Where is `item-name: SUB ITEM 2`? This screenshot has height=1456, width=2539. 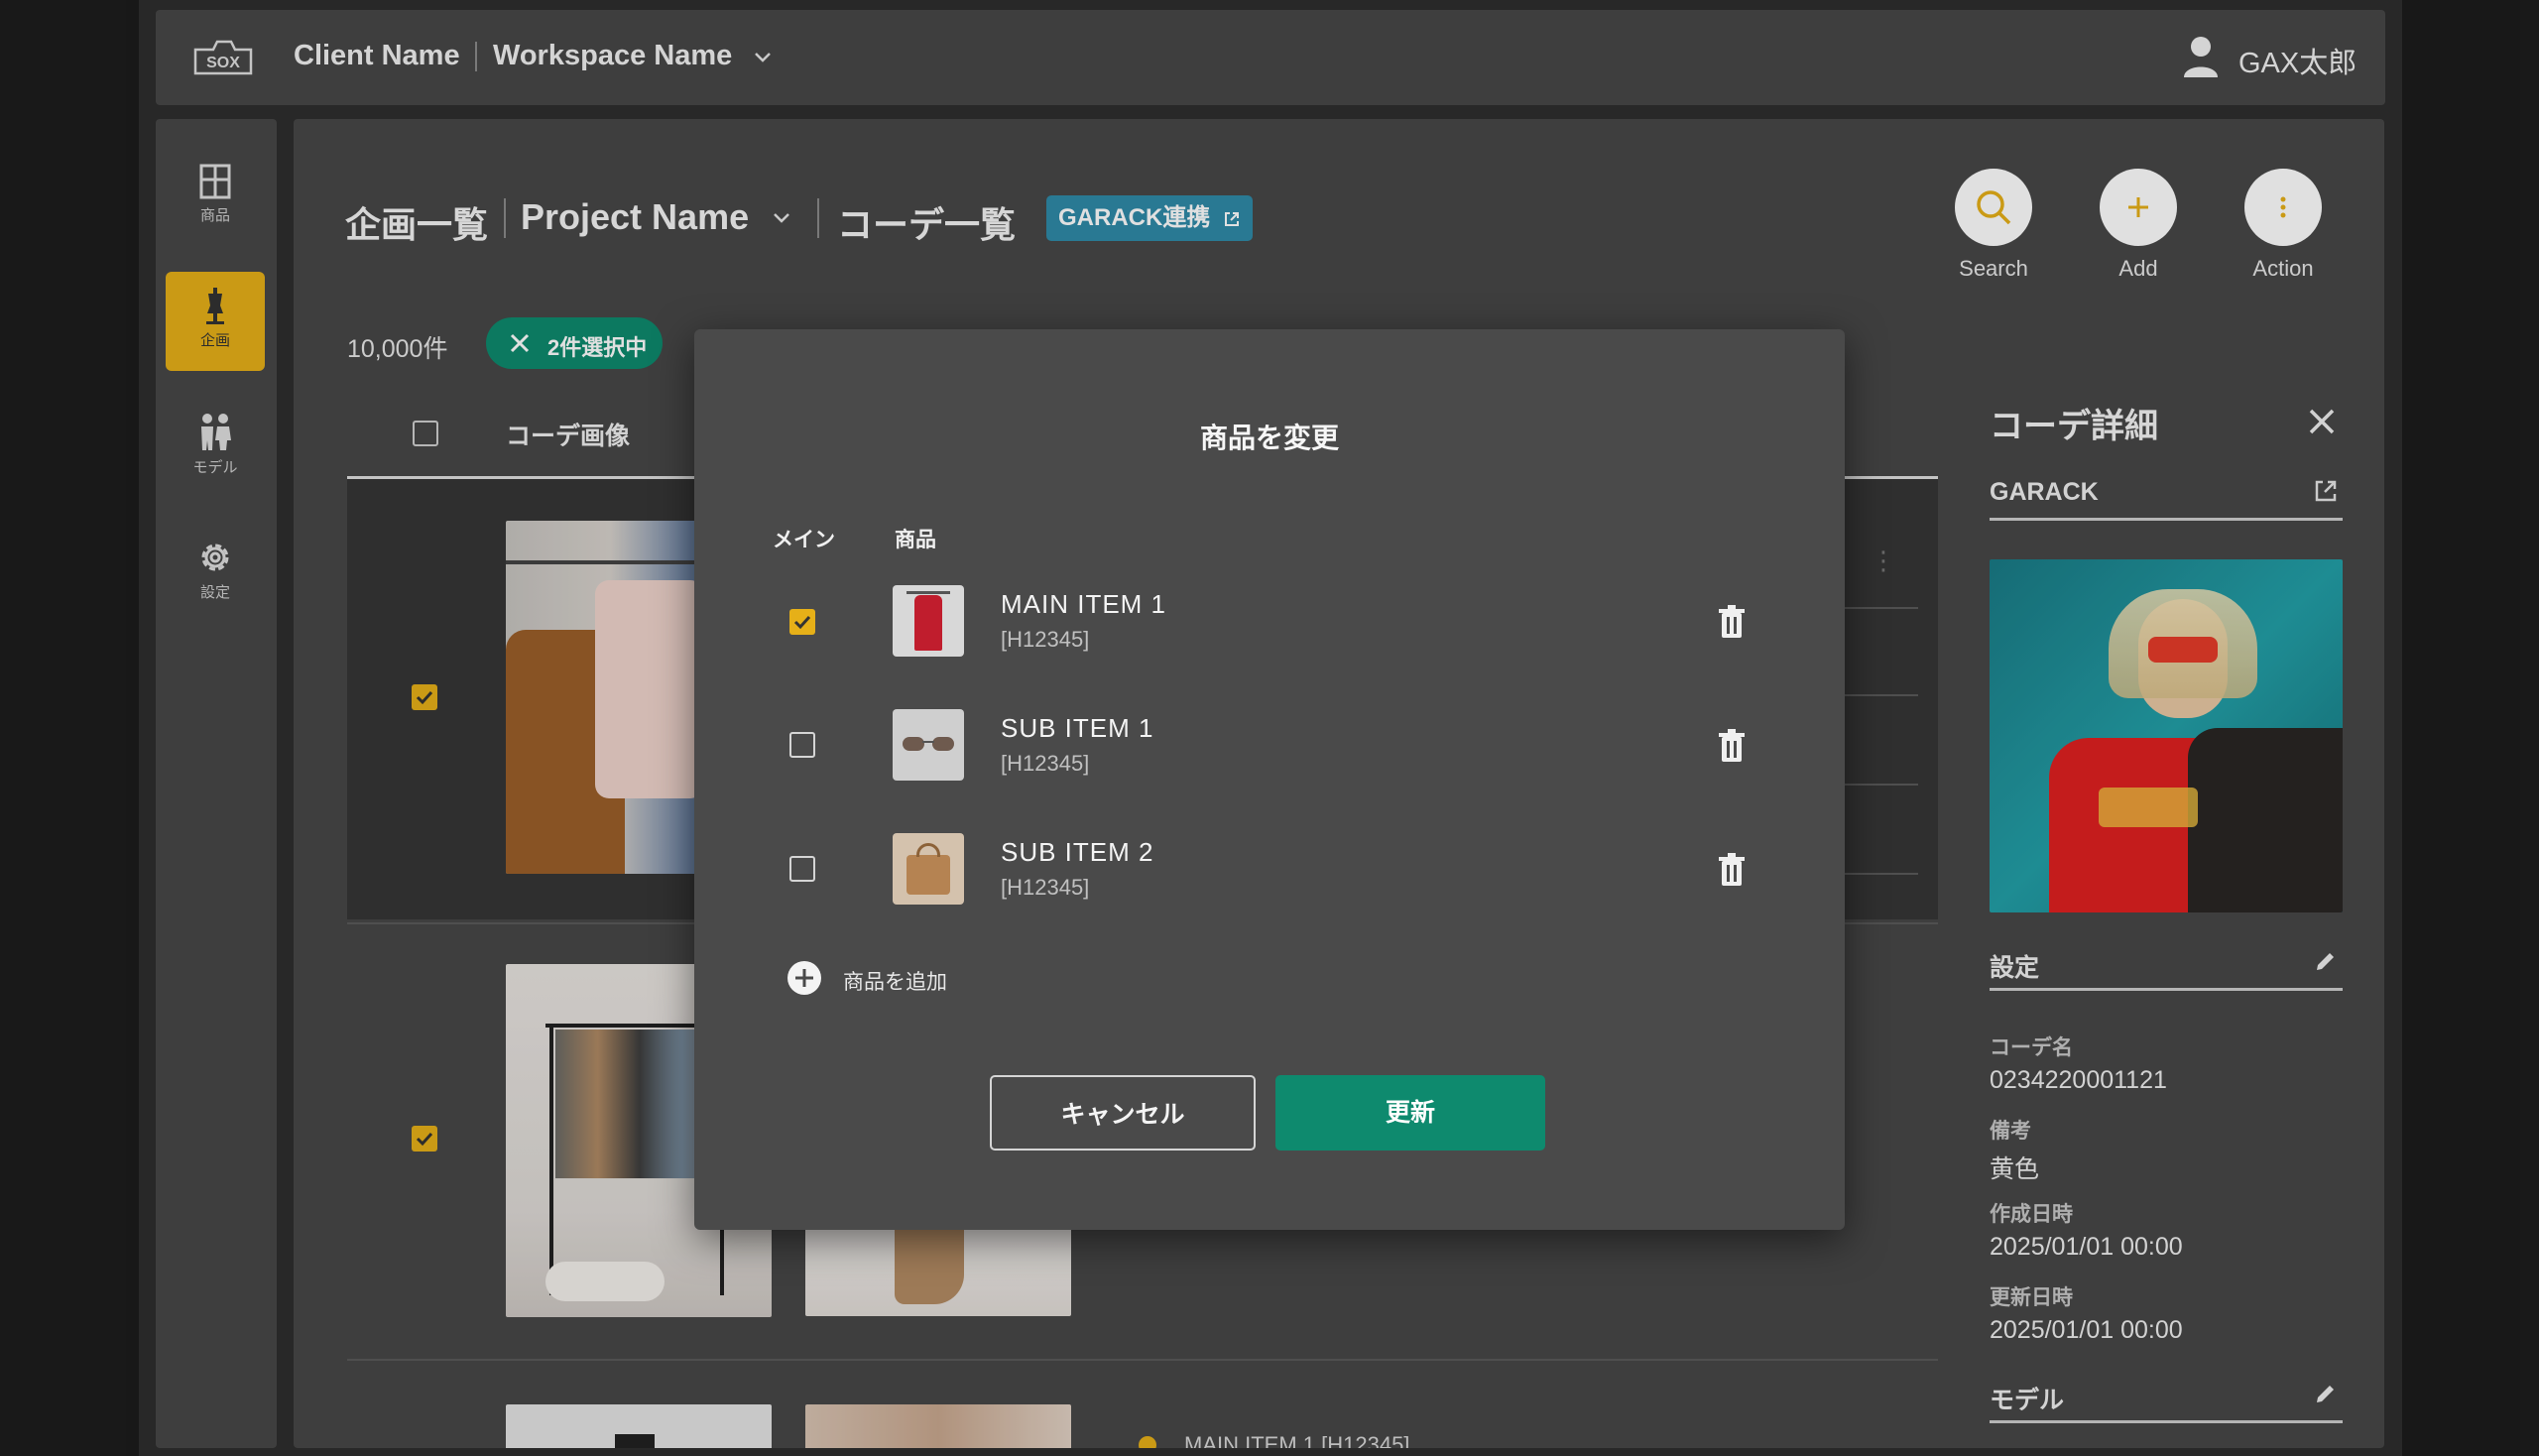
item-name: SUB ITEM 2 is located at coordinates (1077, 852).